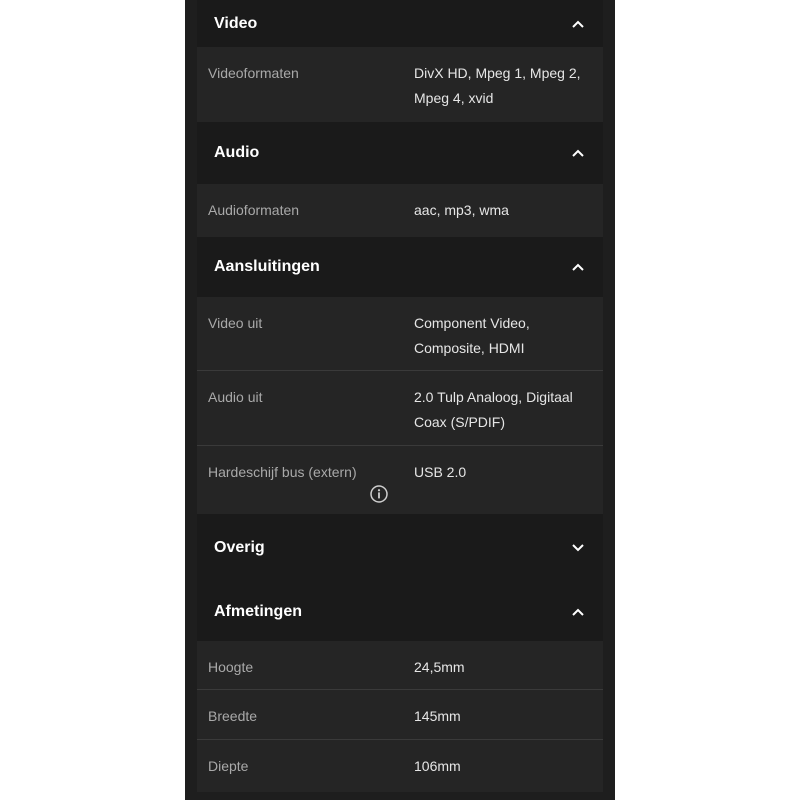  What do you see at coordinates (237, 152) in the screenshot?
I see `section-title-audio: Audio` at bounding box center [237, 152].